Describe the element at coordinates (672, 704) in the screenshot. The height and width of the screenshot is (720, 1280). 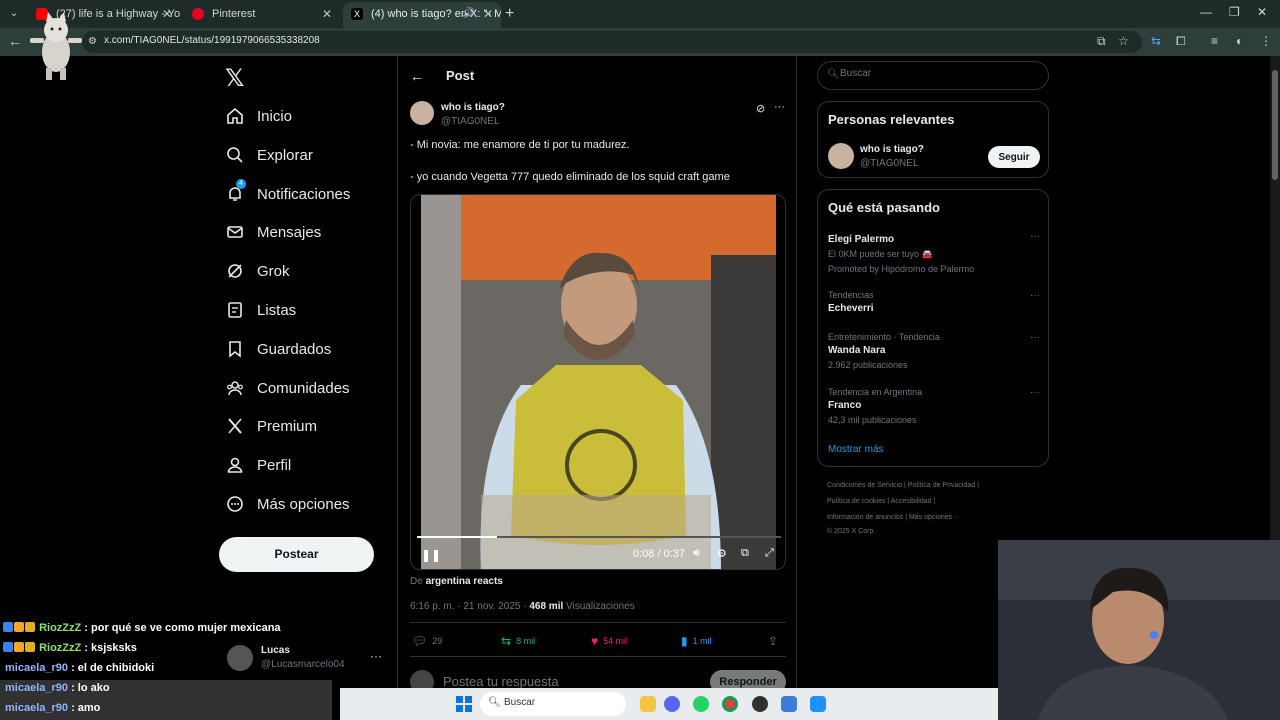
I see `discord-icon` at that location.